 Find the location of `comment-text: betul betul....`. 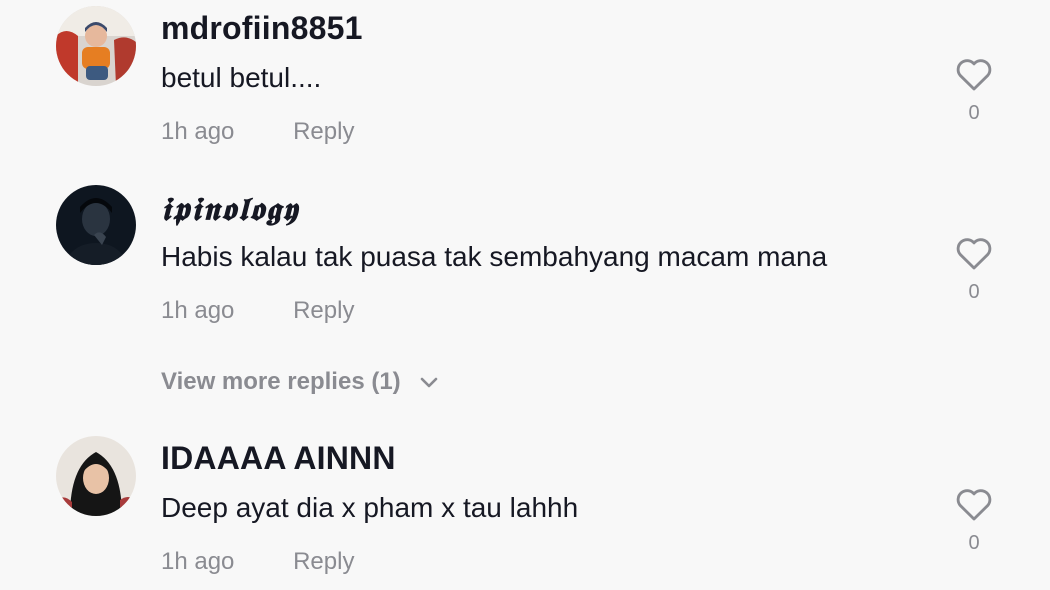

comment-text: betul betul.... is located at coordinates (241, 77).